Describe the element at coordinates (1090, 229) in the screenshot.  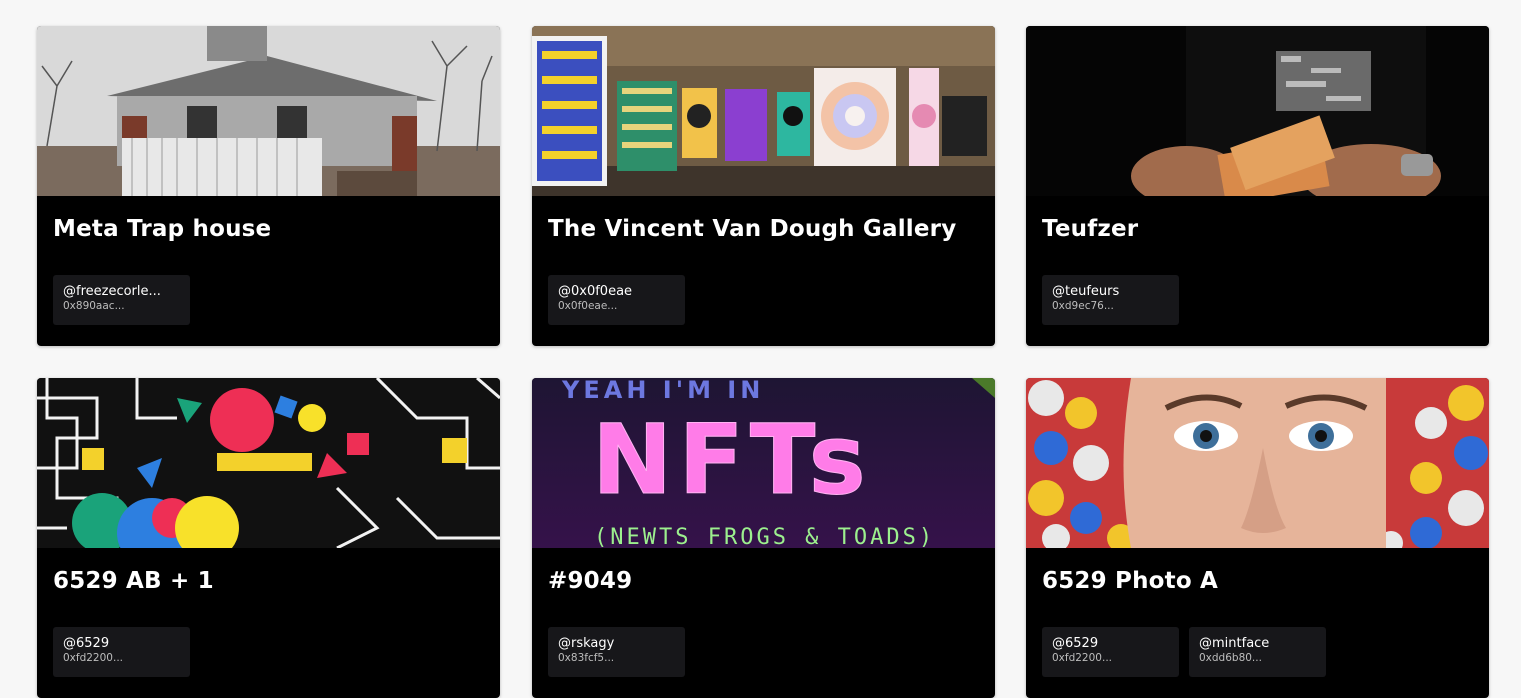
I see `card-title: Teufzer` at that location.